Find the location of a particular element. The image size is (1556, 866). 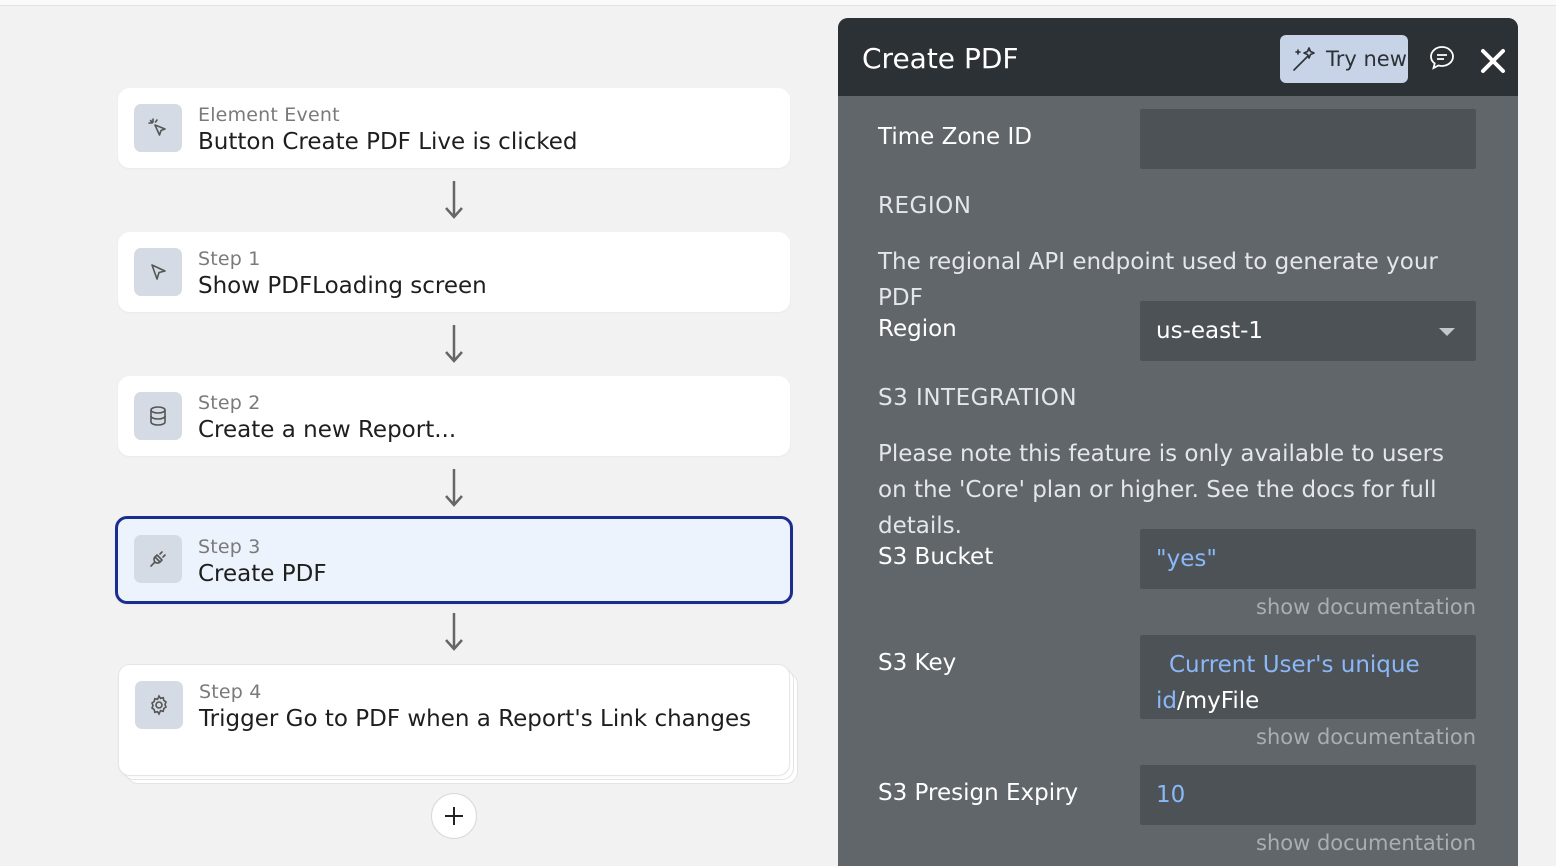

s3-bucket-input: "yes" is located at coordinates (1308, 559).